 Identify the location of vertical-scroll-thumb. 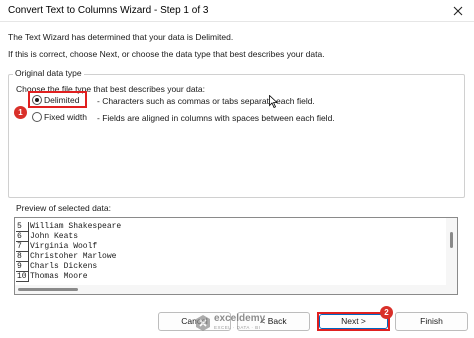
(451, 240).